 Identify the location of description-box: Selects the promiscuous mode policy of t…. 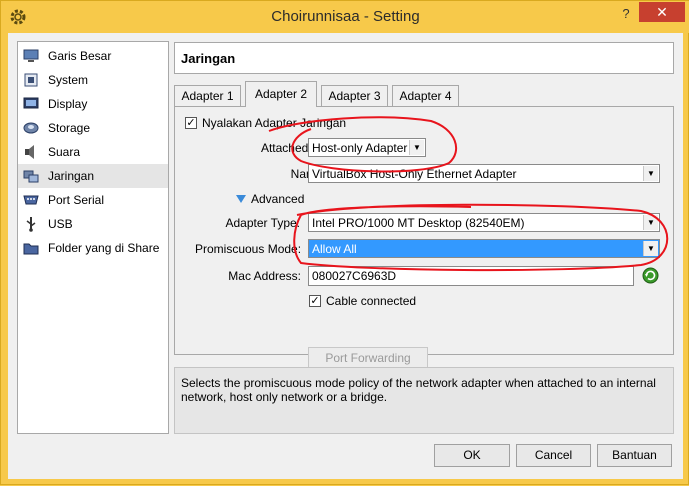
(424, 400).